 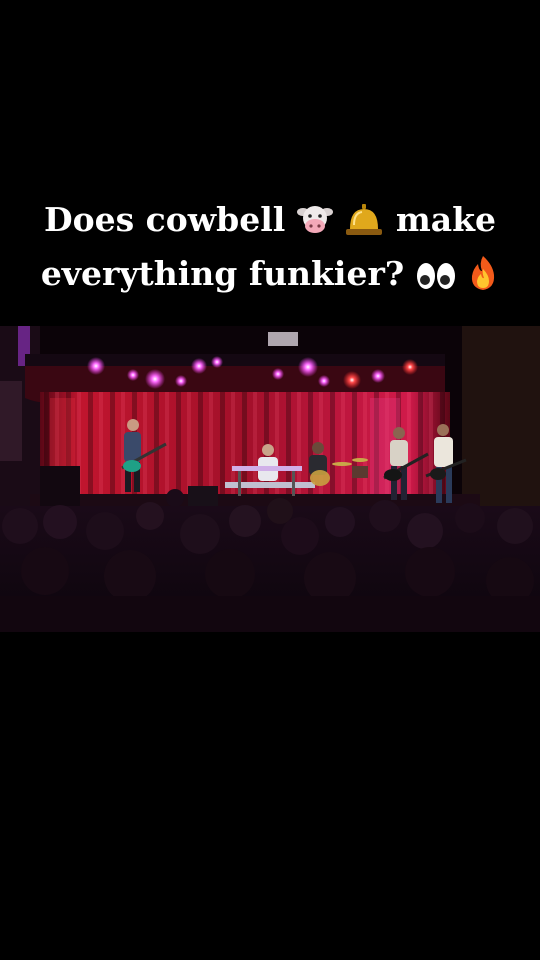 I want to click on caption-line-2: everything funkier?, so click(x=270, y=277).